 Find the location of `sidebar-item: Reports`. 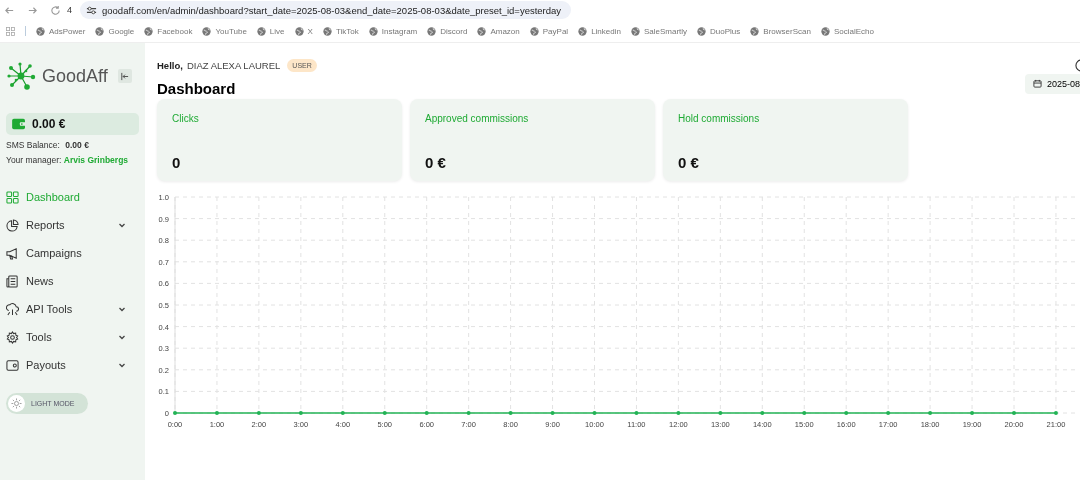

sidebar-item: Reports is located at coordinates (72, 225).